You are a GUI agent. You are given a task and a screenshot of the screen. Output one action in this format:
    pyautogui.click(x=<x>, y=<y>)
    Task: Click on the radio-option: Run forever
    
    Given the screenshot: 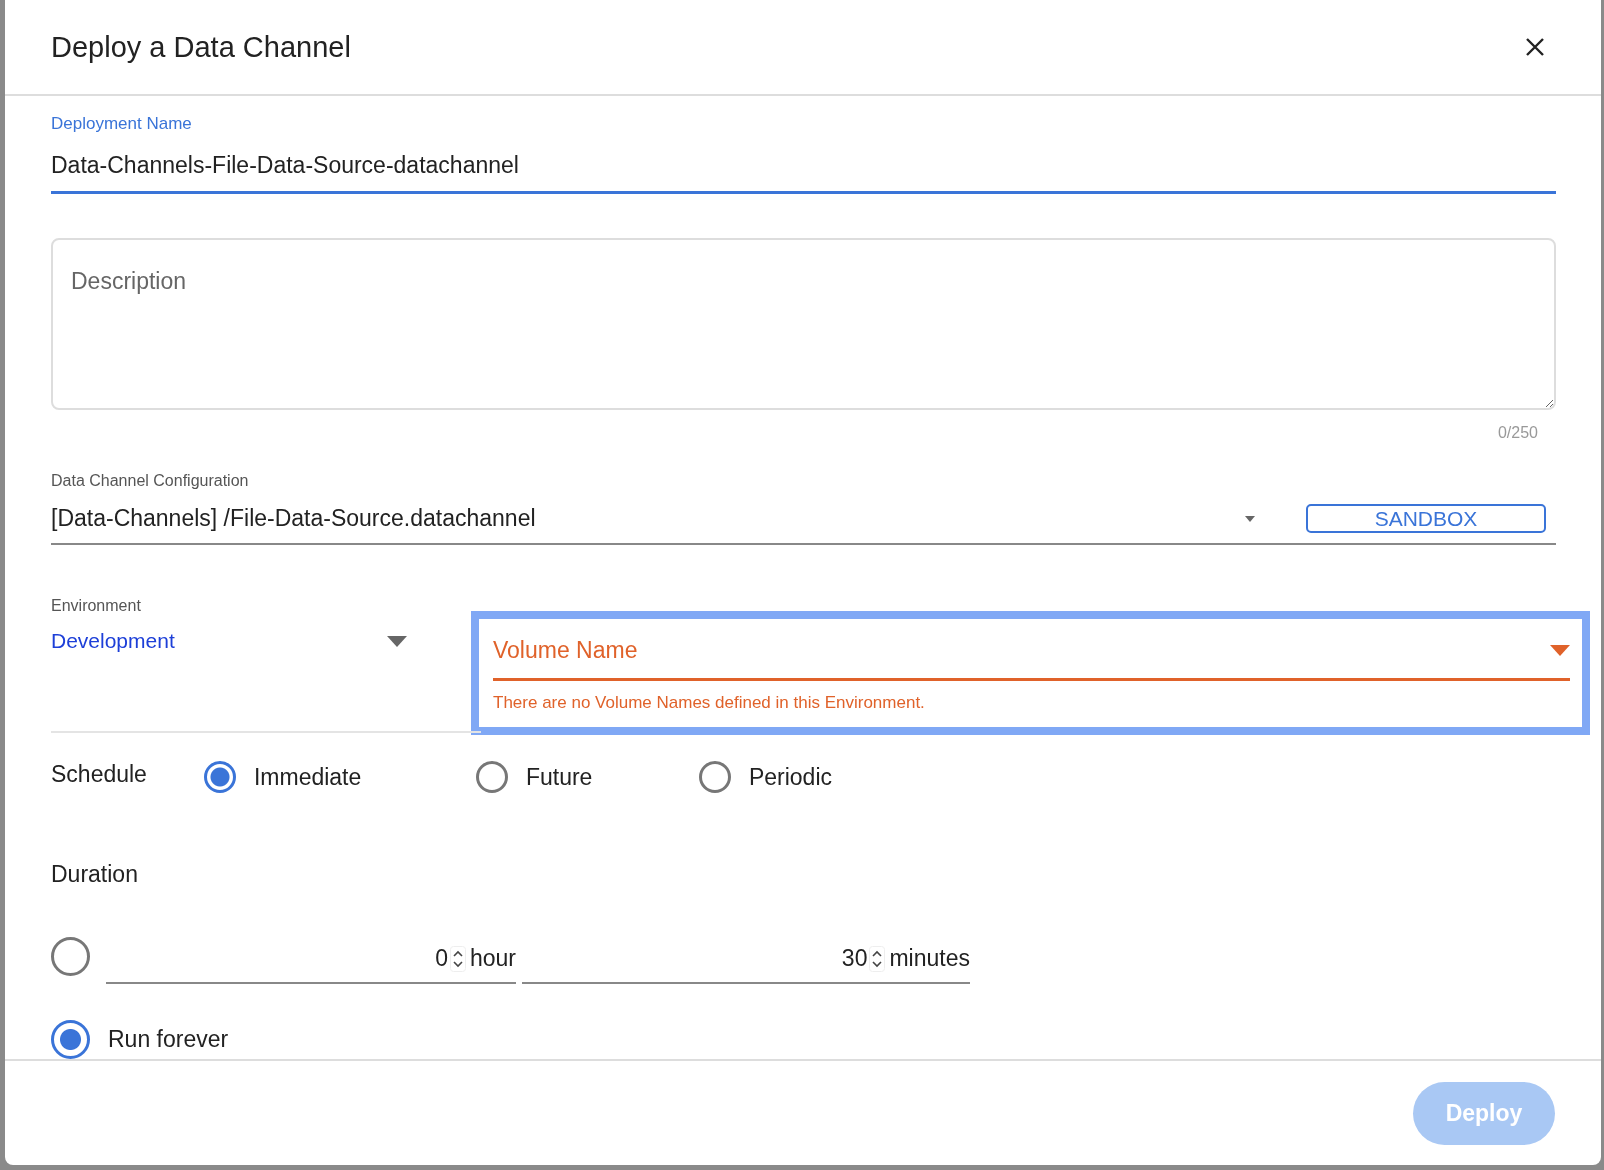 What is the action you would take?
    pyautogui.click(x=803, y=1039)
    